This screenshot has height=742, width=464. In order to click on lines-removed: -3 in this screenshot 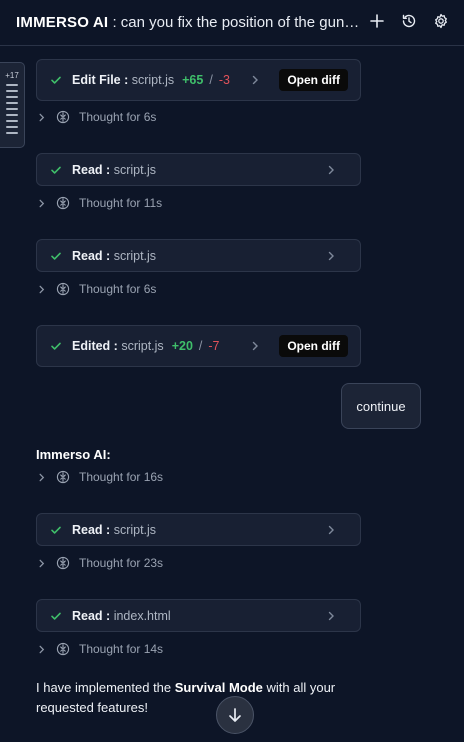, I will do `click(224, 80)`.